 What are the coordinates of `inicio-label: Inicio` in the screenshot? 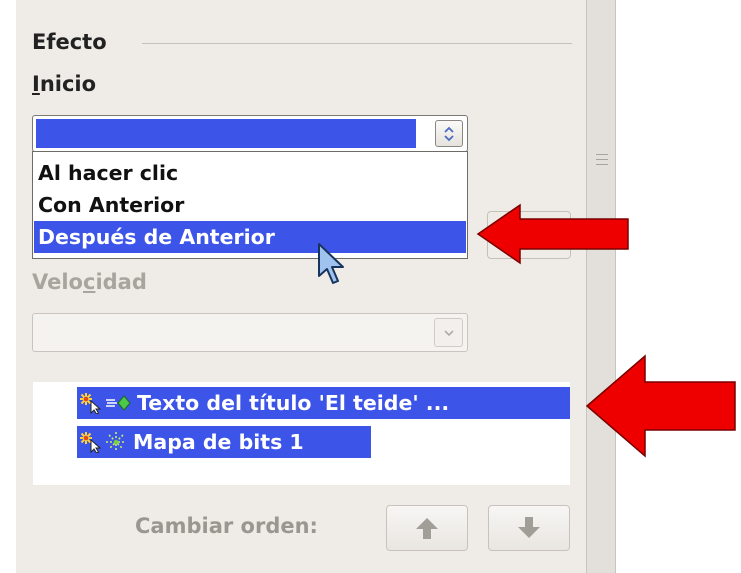 It's located at (64, 84).